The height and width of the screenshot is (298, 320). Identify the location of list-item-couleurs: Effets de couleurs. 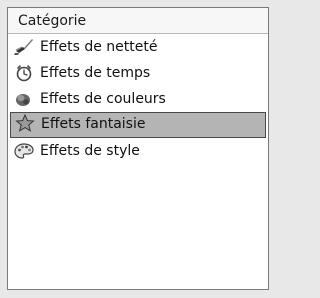
(138, 99).